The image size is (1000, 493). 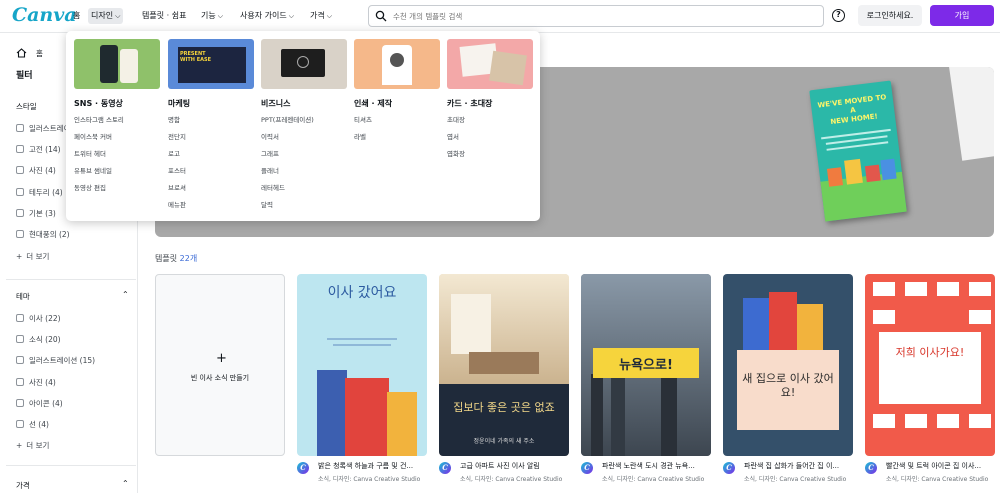 I want to click on menu-heading: 마케팅, so click(x=179, y=103).